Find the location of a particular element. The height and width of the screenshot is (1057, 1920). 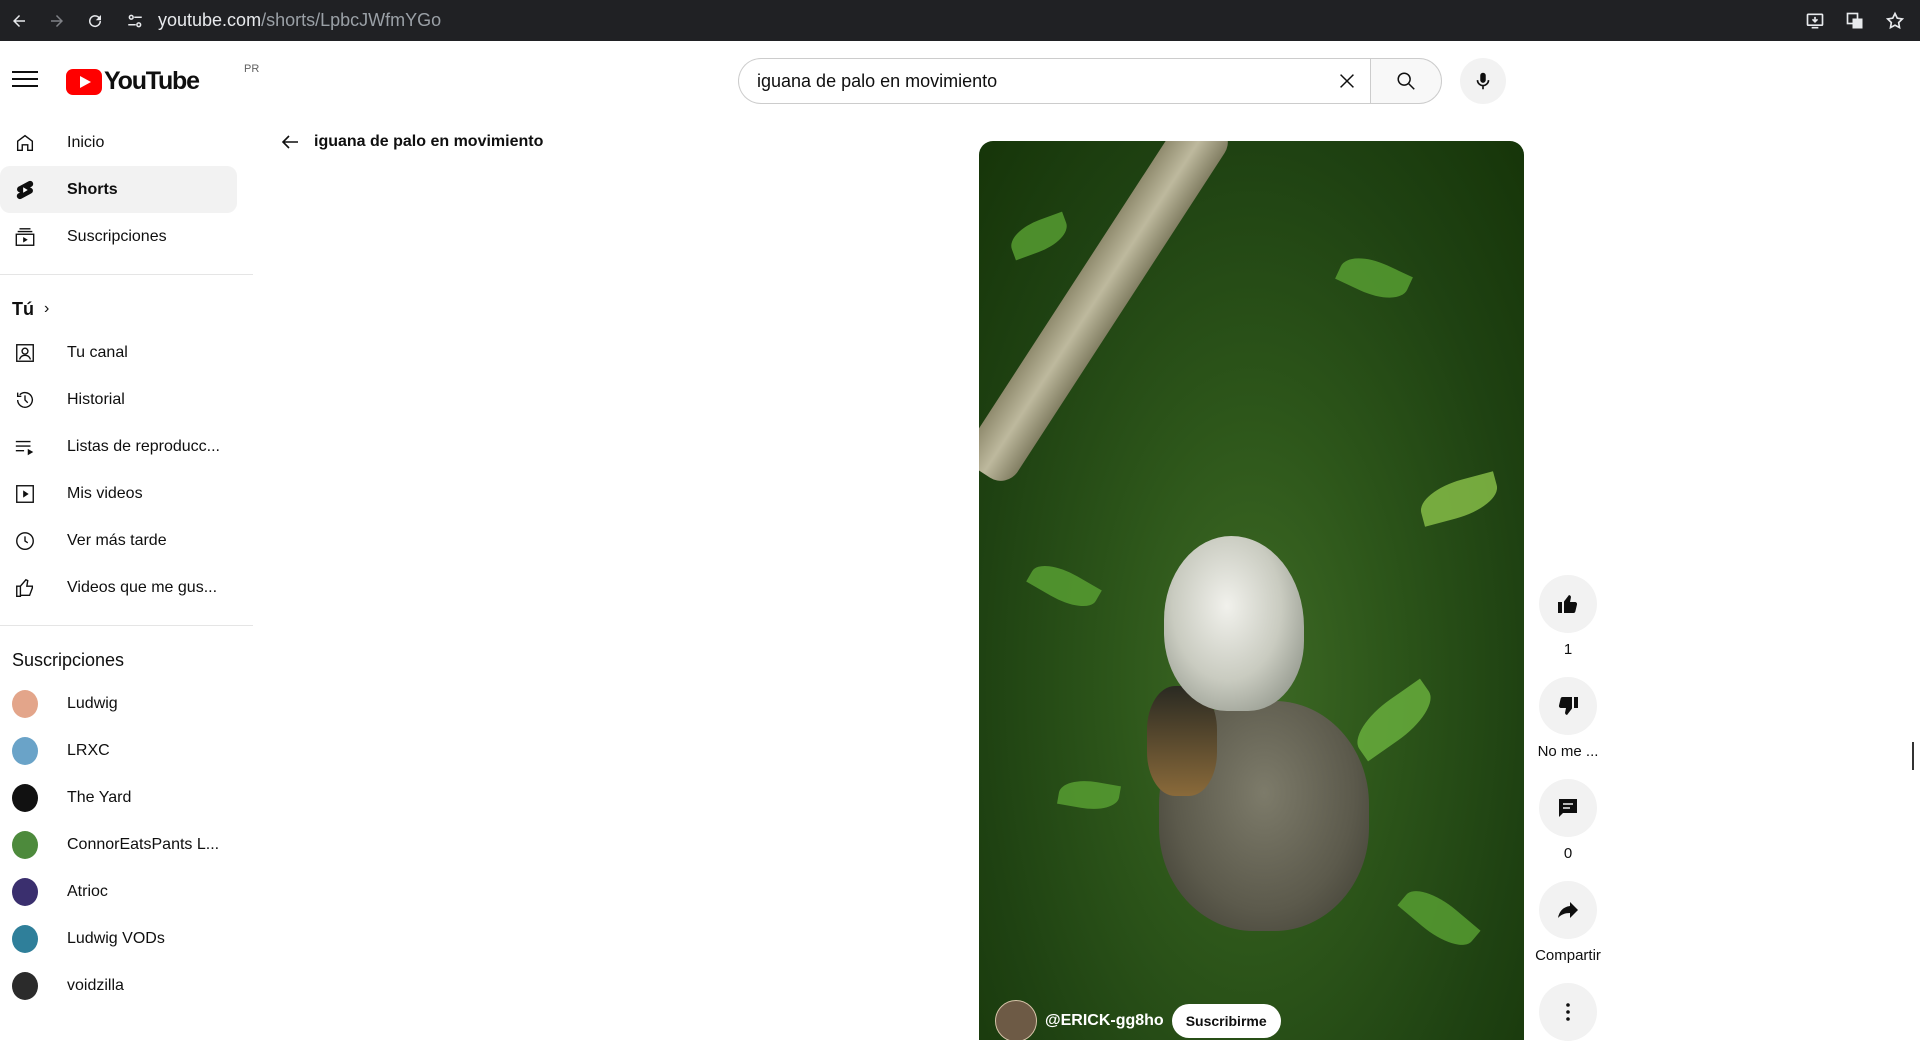

sidebar-item-shorts: Shorts is located at coordinates (118, 189).